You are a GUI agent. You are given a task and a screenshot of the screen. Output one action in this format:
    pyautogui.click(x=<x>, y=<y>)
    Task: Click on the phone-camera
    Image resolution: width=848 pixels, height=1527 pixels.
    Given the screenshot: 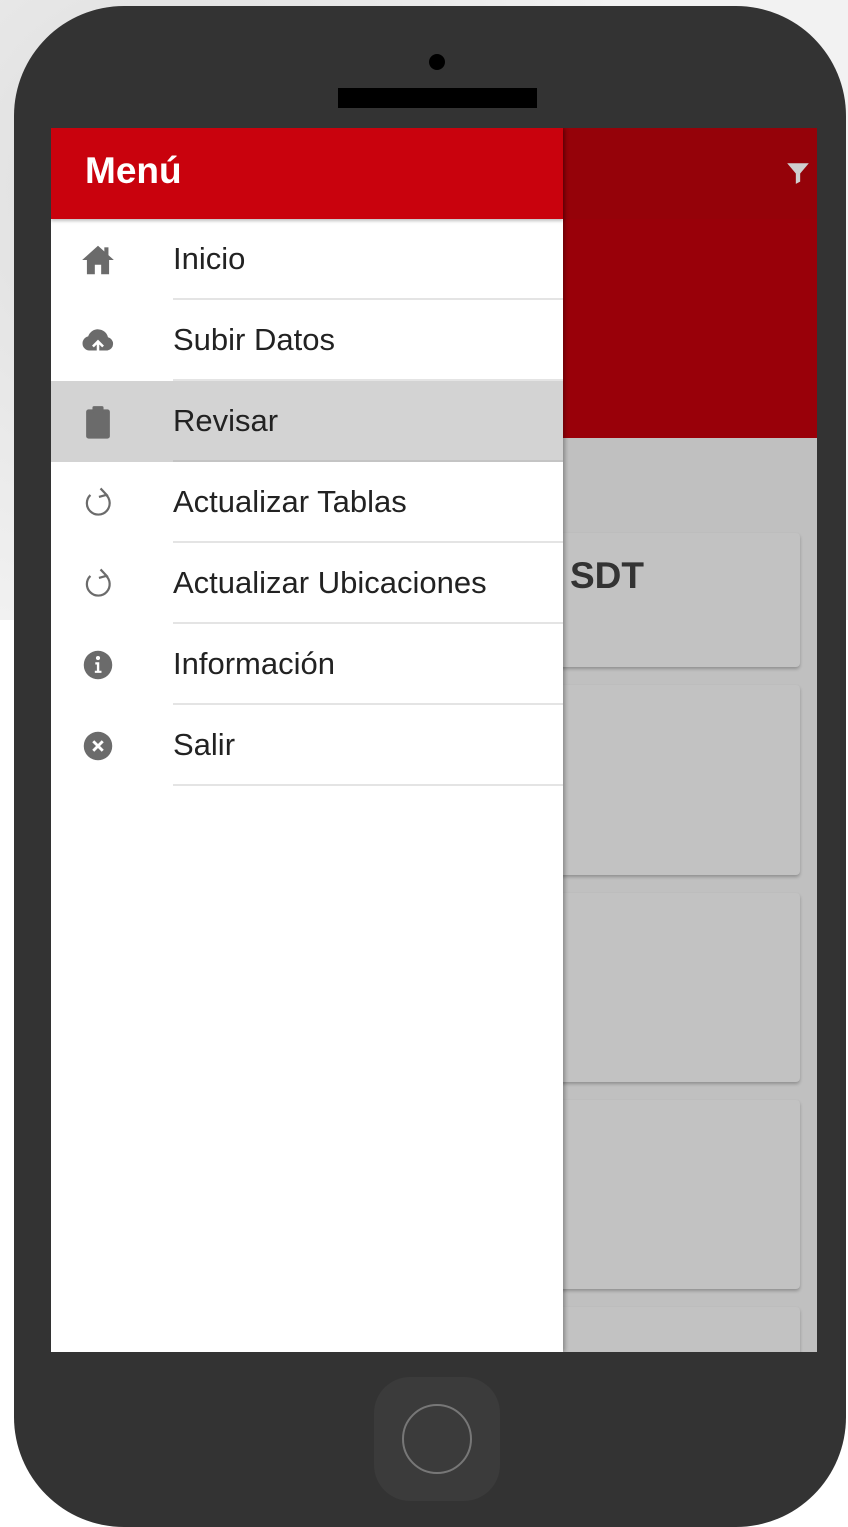 What is the action you would take?
    pyautogui.click(x=437, y=62)
    